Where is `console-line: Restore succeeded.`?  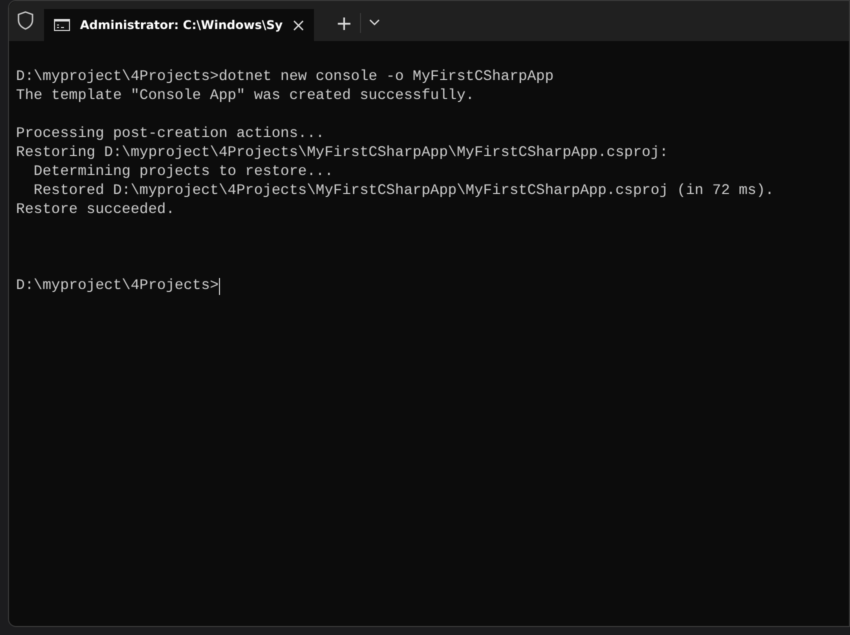
console-line: Restore succeeded. is located at coordinates (95, 210).